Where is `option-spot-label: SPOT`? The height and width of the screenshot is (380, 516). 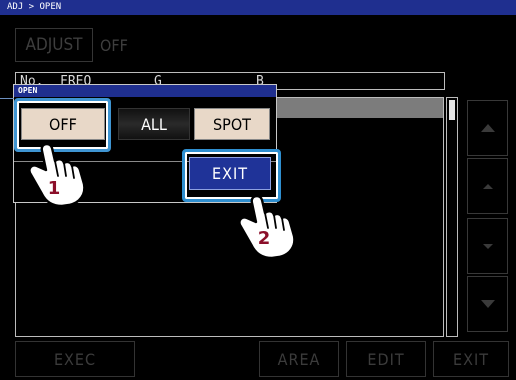 option-spot-label: SPOT is located at coordinates (232, 124).